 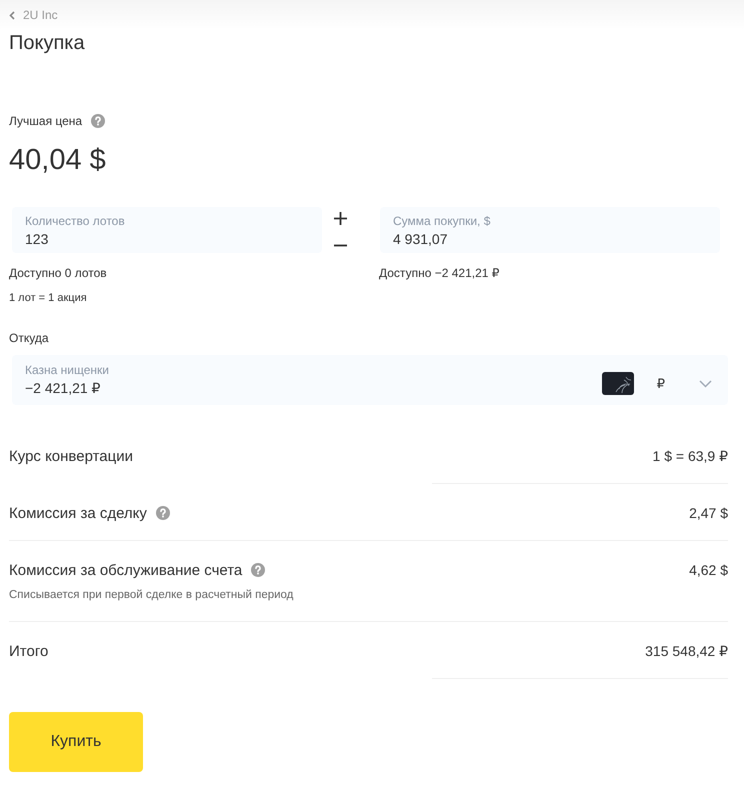 What do you see at coordinates (167, 230) in the screenshot?
I see `lots-input-field: Количество лотов 123` at bounding box center [167, 230].